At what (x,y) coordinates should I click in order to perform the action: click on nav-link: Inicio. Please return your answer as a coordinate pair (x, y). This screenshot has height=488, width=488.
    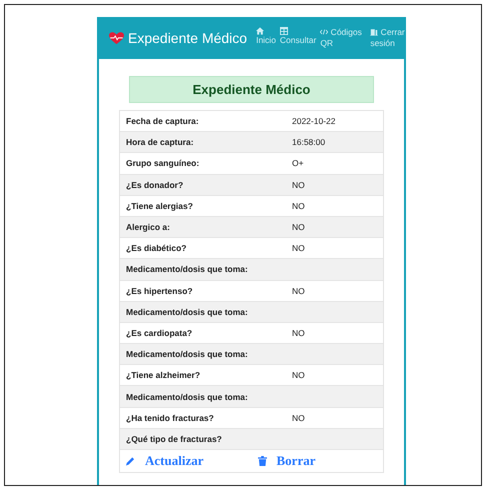
    Looking at the image, I should click on (266, 36).